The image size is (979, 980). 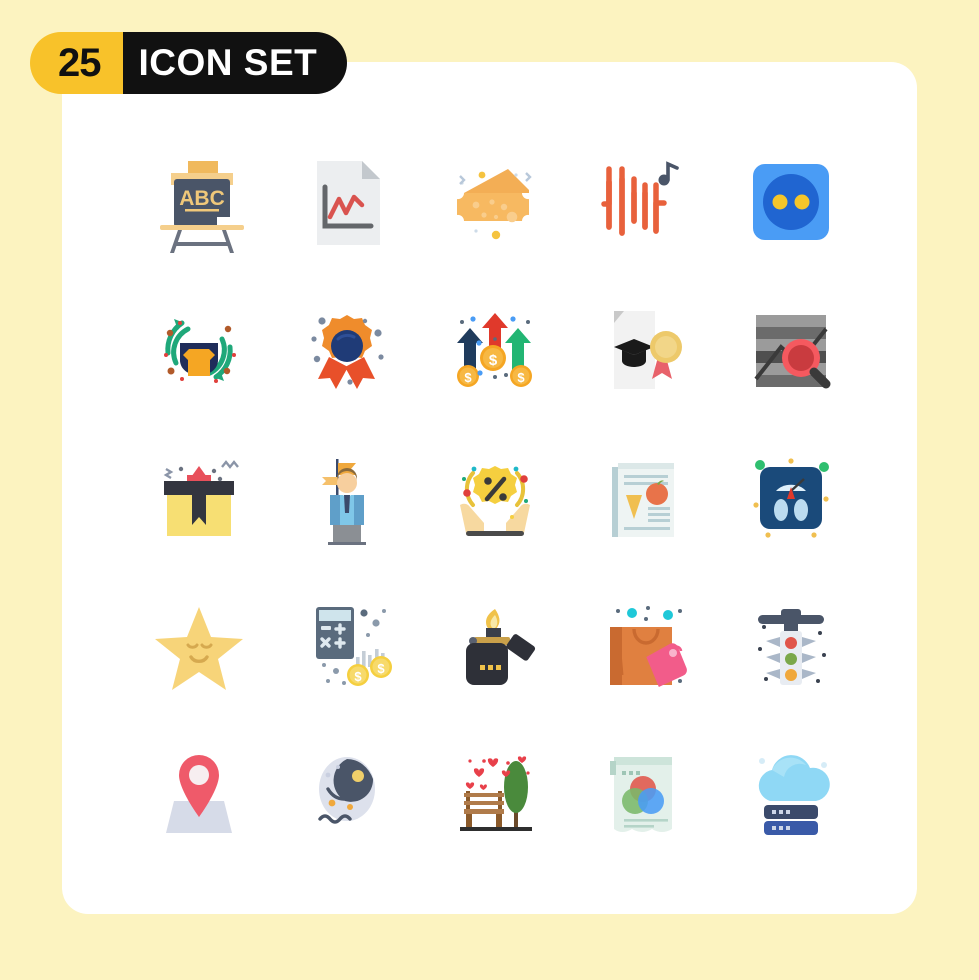 I want to click on coin-symbol-3: $, so click(x=521, y=377).